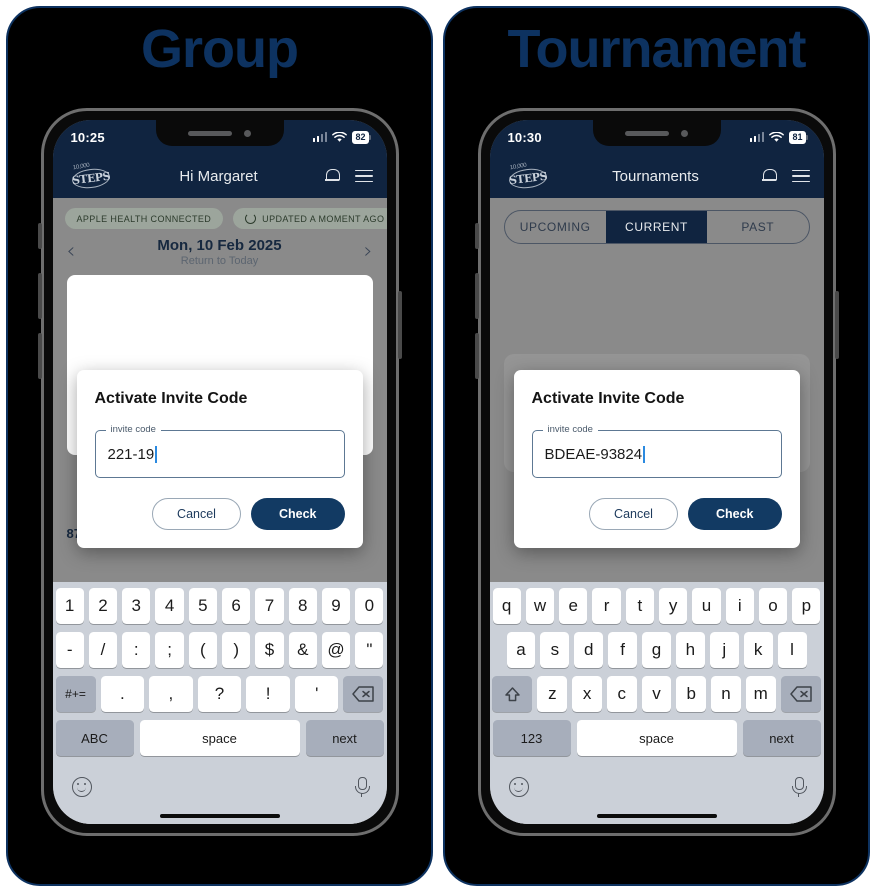 Image resolution: width=876 pixels, height=892 pixels. What do you see at coordinates (71, 252) in the screenshot?
I see `chevron-left-icon: ‹` at bounding box center [71, 252].